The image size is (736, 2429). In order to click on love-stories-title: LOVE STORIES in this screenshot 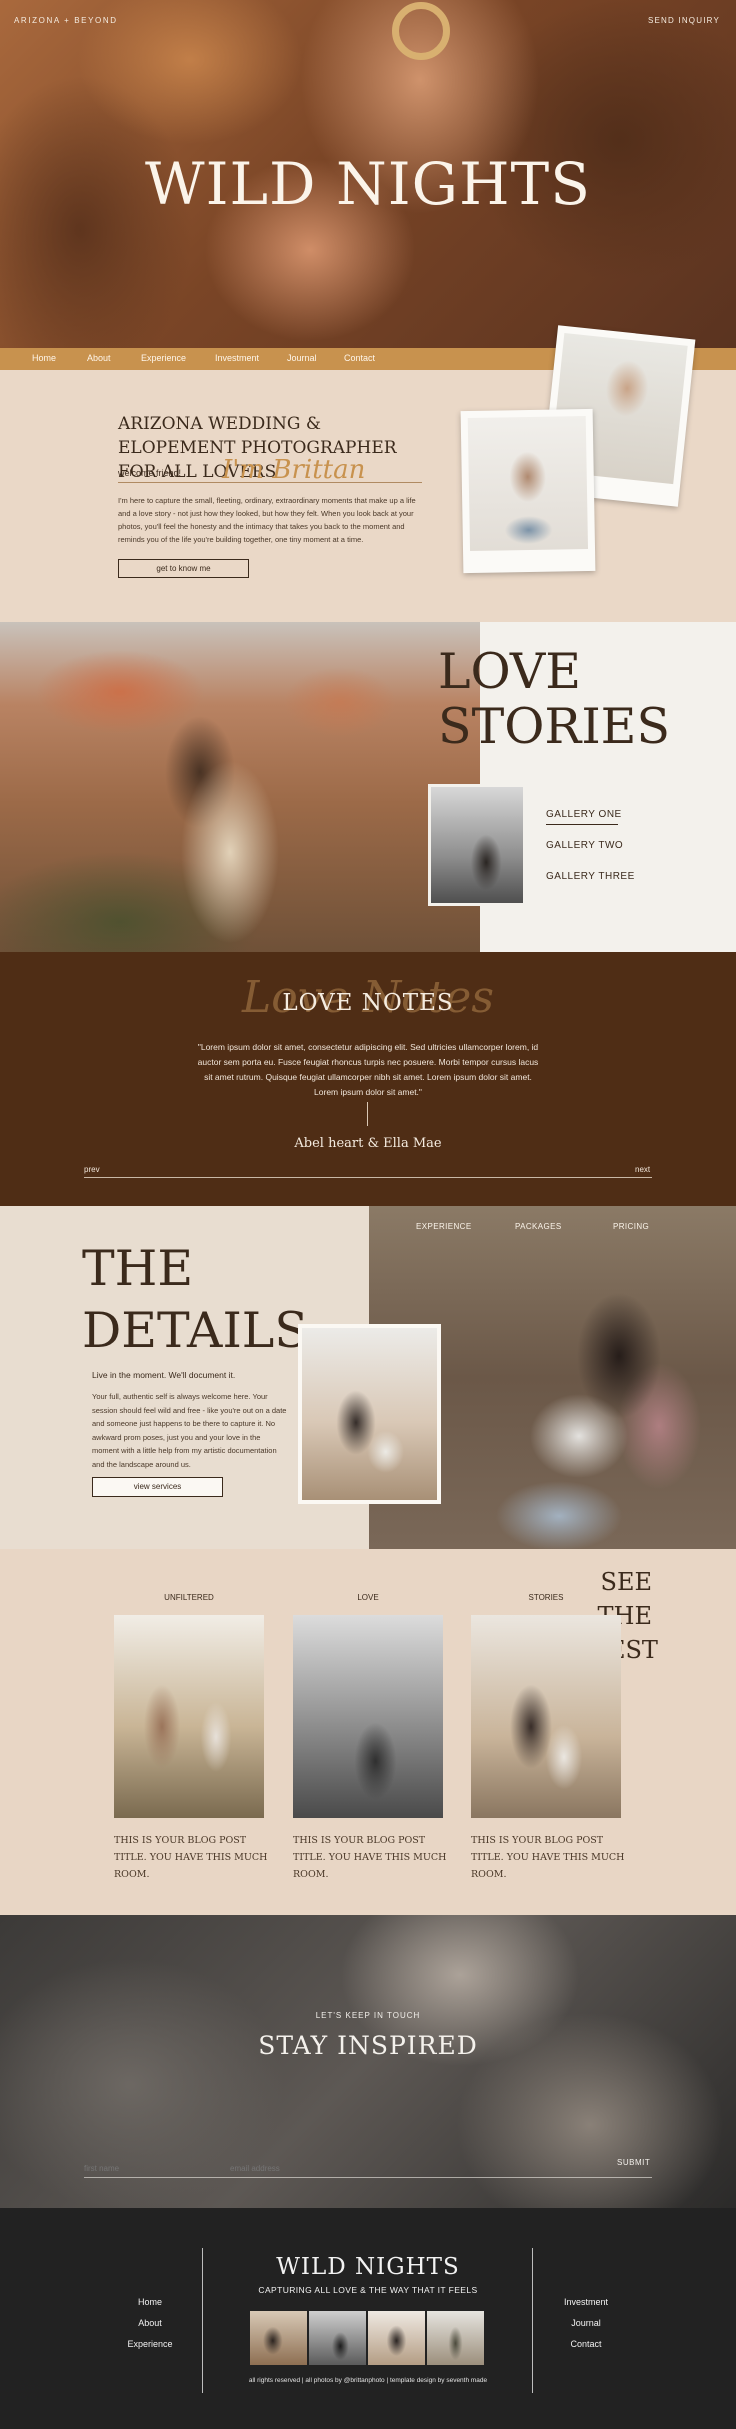, I will do `click(554, 699)`.